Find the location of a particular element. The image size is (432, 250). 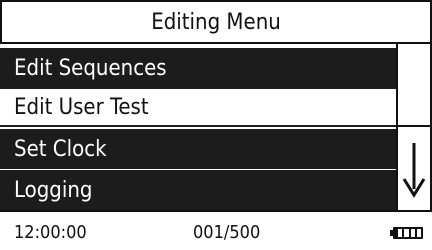

menu-item-edit-user-test: Edit User Test is located at coordinates (199, 107).